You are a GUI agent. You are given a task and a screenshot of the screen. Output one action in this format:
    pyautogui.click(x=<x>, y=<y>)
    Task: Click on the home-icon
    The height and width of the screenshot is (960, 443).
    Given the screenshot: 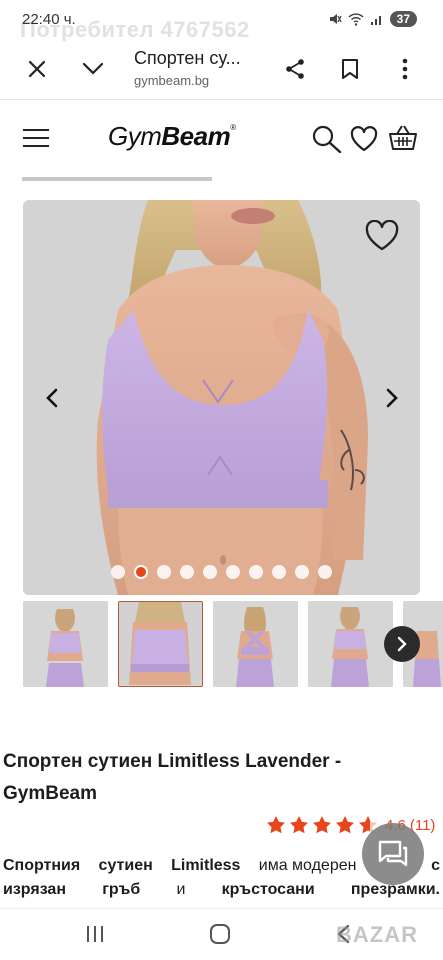 What is the action you would take?
    pyautogui.click(x=220, y=934)
    